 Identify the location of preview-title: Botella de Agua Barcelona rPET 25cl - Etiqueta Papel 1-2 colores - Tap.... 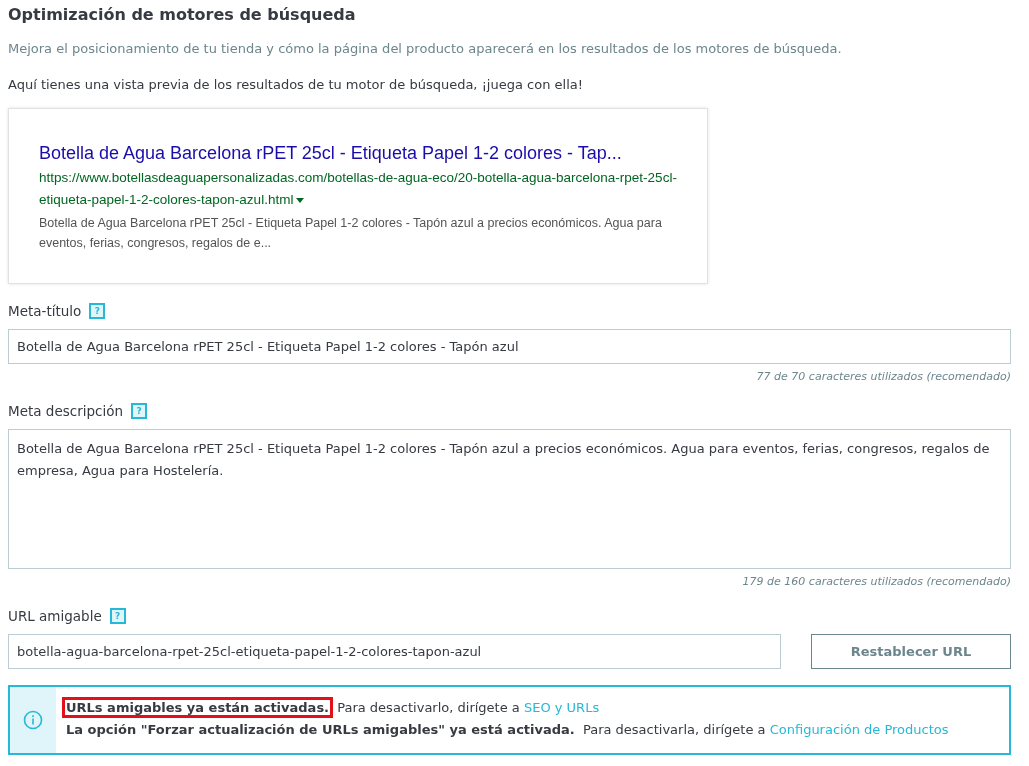
(331, 153).